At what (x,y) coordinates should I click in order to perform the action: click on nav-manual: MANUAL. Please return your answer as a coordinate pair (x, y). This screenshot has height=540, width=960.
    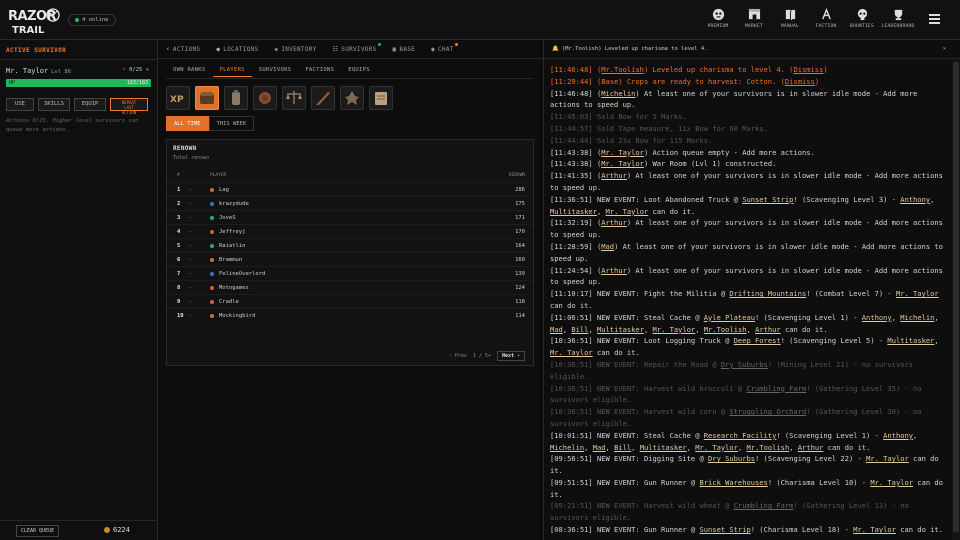
    Looking at the image, I should click on (790, 18).